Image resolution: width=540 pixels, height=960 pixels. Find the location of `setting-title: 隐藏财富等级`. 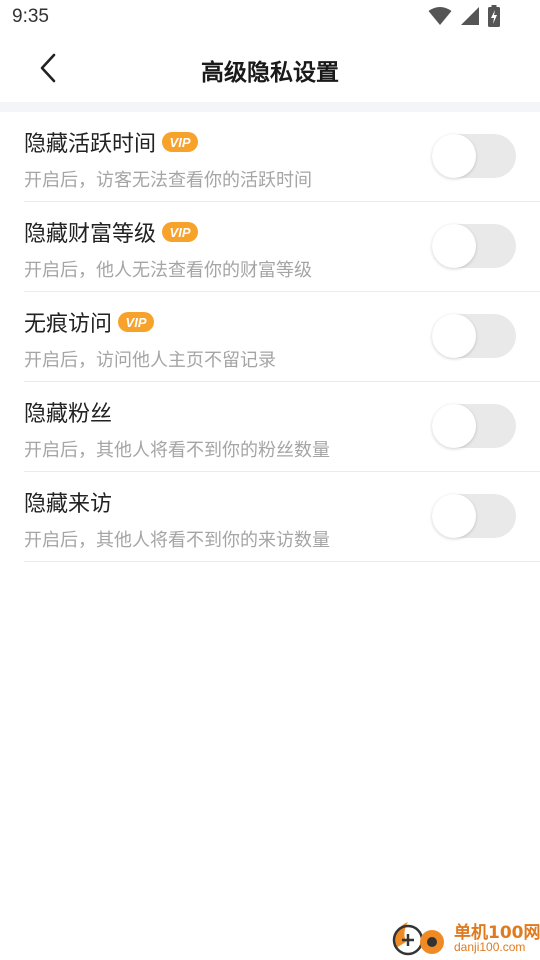

setting-title: 隐藏财富等级 is located at coordinates (90, 234).